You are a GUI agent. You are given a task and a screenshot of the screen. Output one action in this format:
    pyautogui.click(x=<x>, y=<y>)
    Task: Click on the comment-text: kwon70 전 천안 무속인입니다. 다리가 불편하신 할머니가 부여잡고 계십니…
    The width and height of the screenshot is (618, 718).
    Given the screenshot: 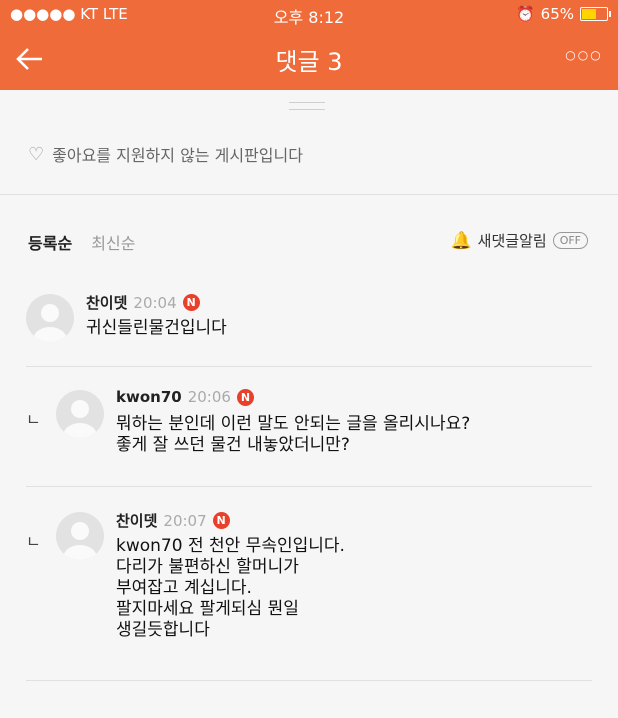 What is the action you would take?
    pyautogui.click(x=230, y=588)
    